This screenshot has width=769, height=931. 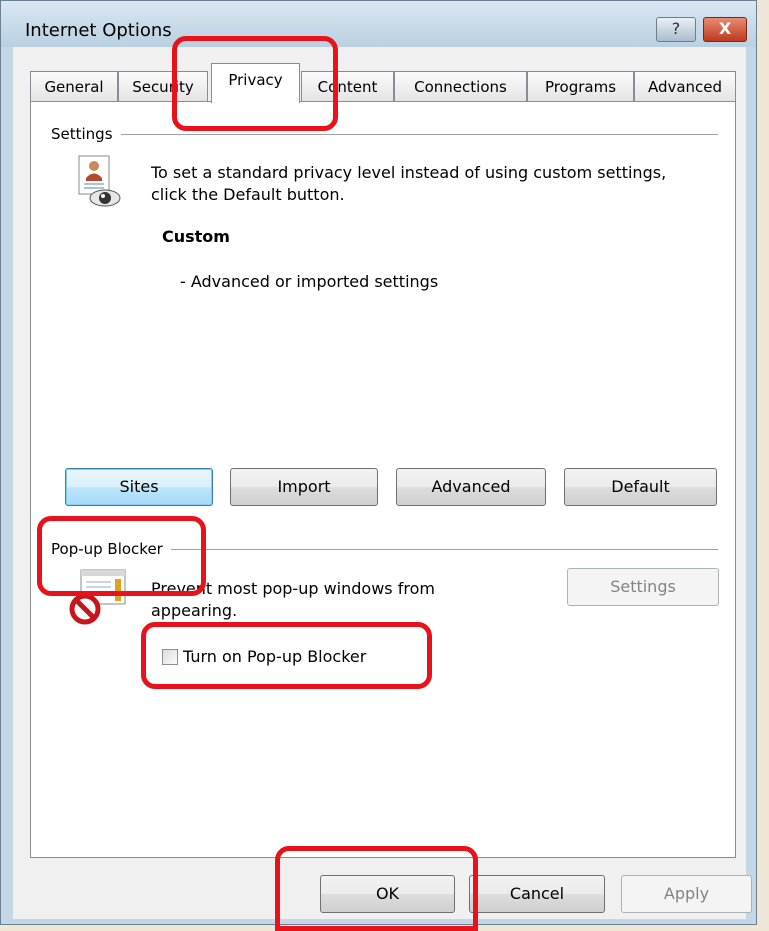 What do you see at coordinates (286, 655) in the screenshot?
I see `popup-checkbox-highlight` at bounding box center [286, 655].